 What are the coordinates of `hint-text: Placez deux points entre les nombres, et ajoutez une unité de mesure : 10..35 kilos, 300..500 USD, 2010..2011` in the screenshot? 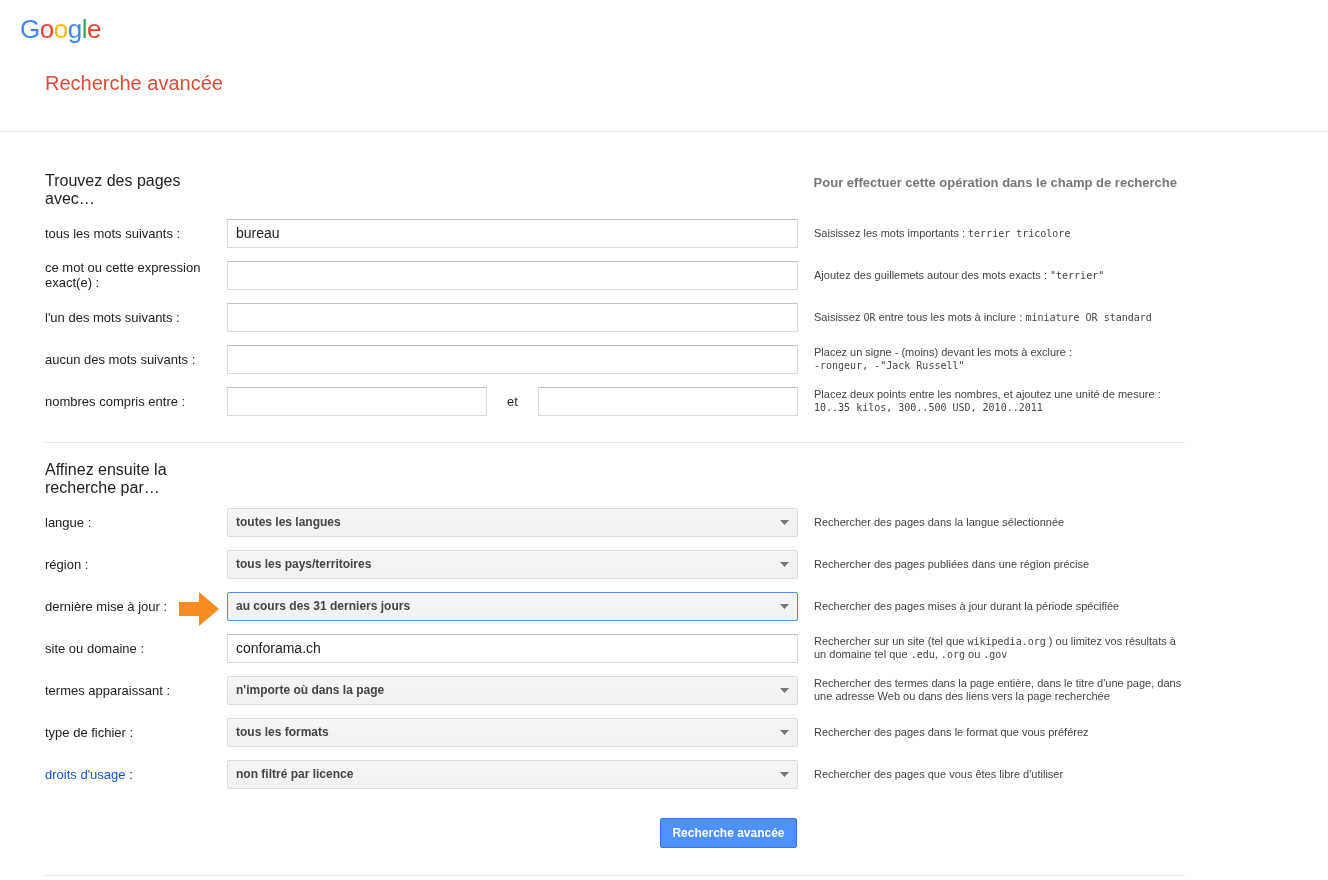 It's located at (988, 401).